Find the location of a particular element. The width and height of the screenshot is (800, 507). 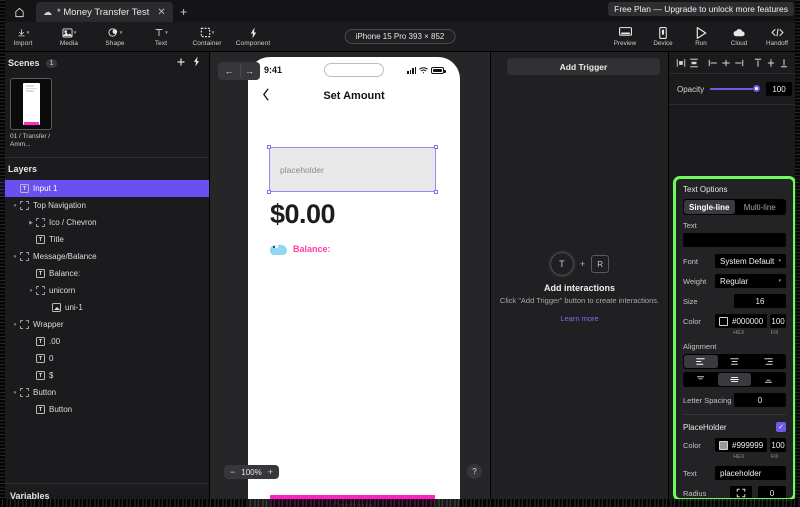

cloud-button: Cloud is located at coordinates (739, 37).